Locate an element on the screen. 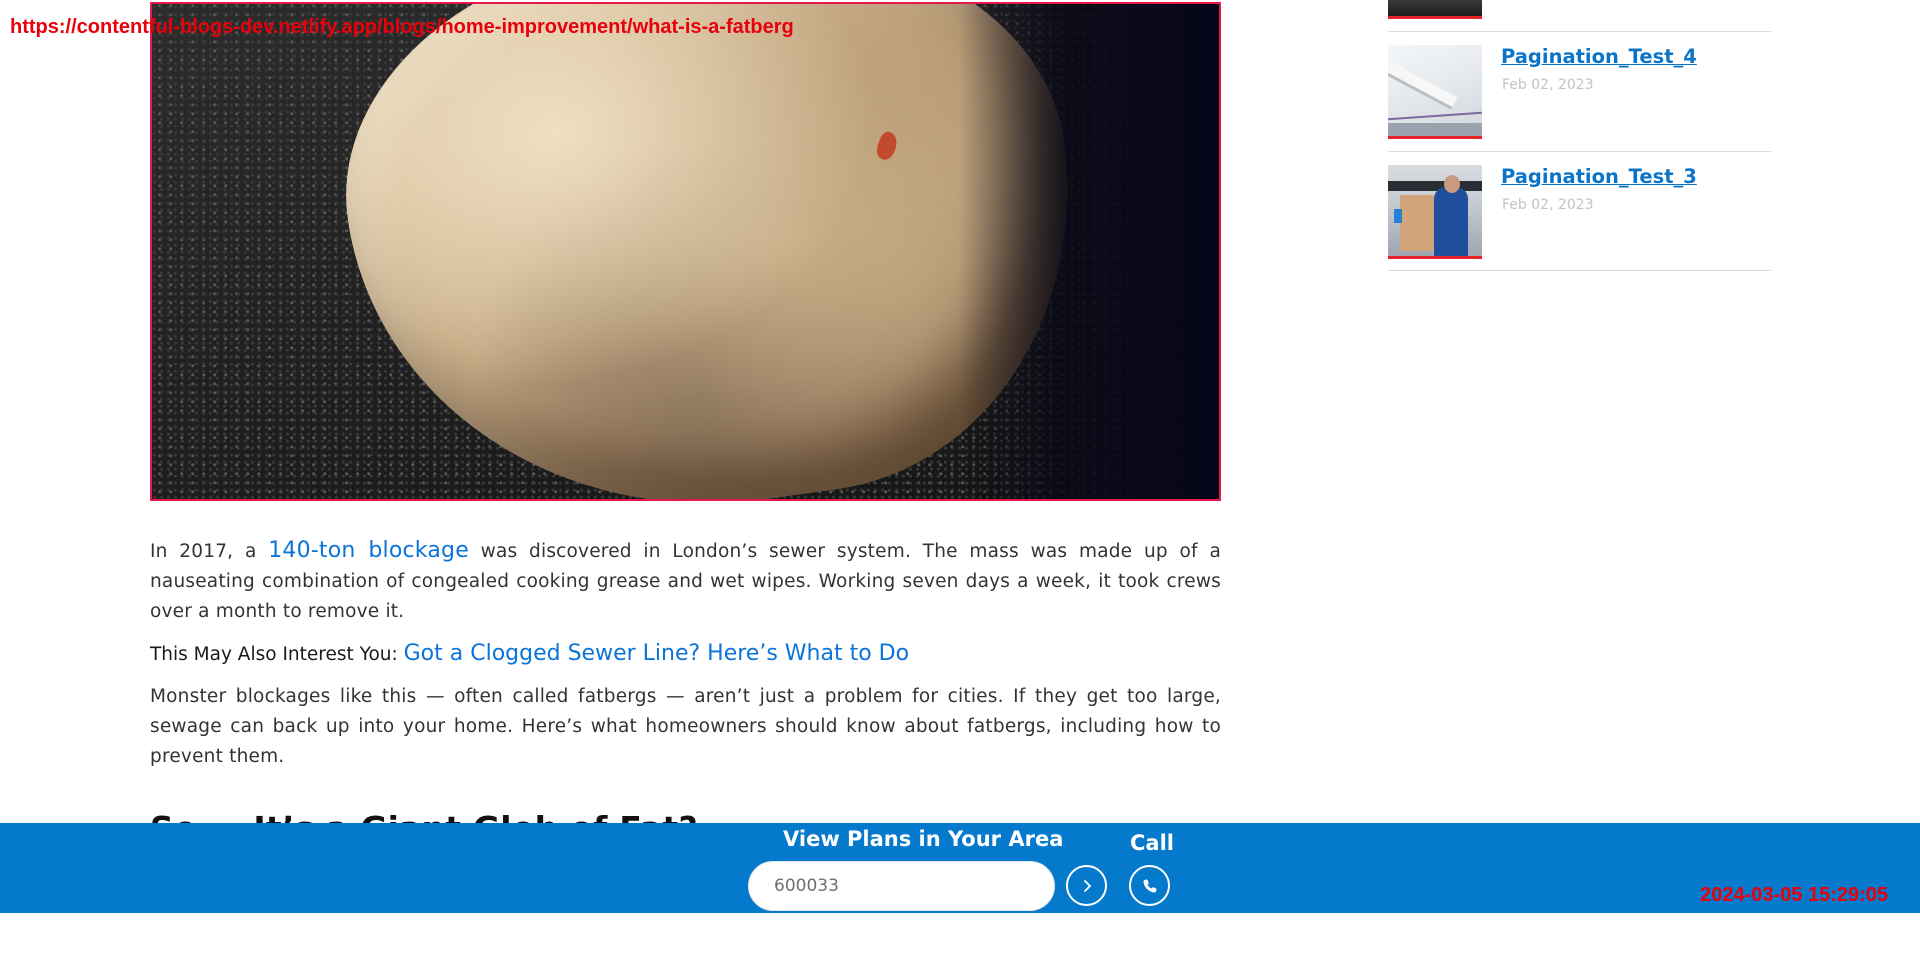 This screenshot has width=1920, height=963. call-button is located at coordinates (1149, 885).